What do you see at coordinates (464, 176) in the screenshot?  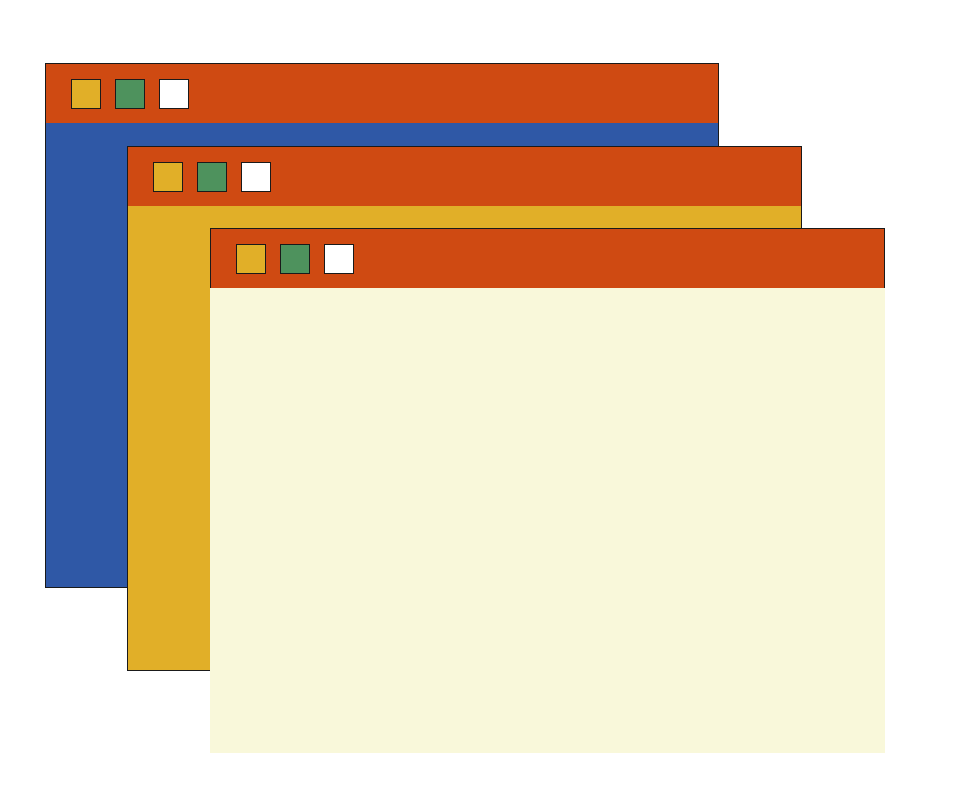 I see `middle-window-titlebar` at bounding box center [464, 176].